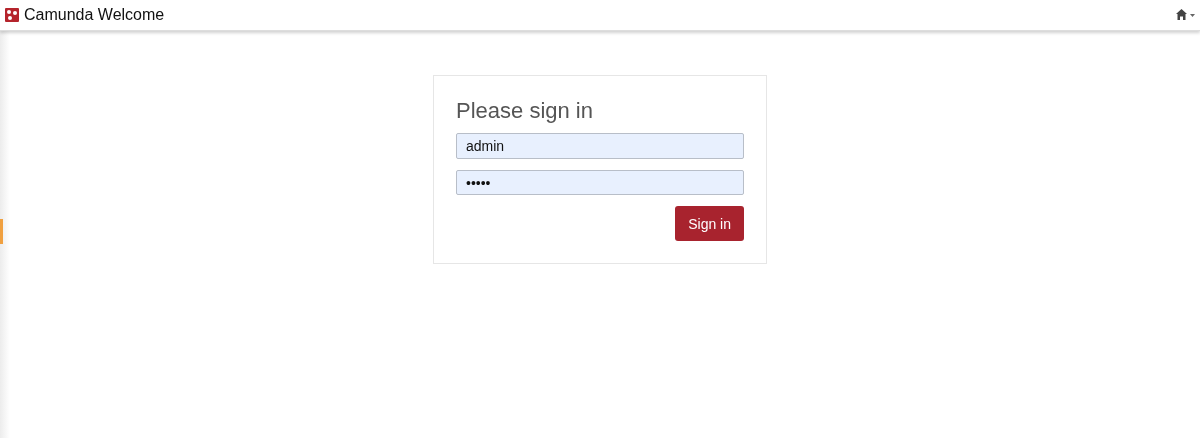  What do you see at coordinates (709, 223) in the screenshot?
I see `sign-in-button: Sign in` at bounding box center [709, 223].